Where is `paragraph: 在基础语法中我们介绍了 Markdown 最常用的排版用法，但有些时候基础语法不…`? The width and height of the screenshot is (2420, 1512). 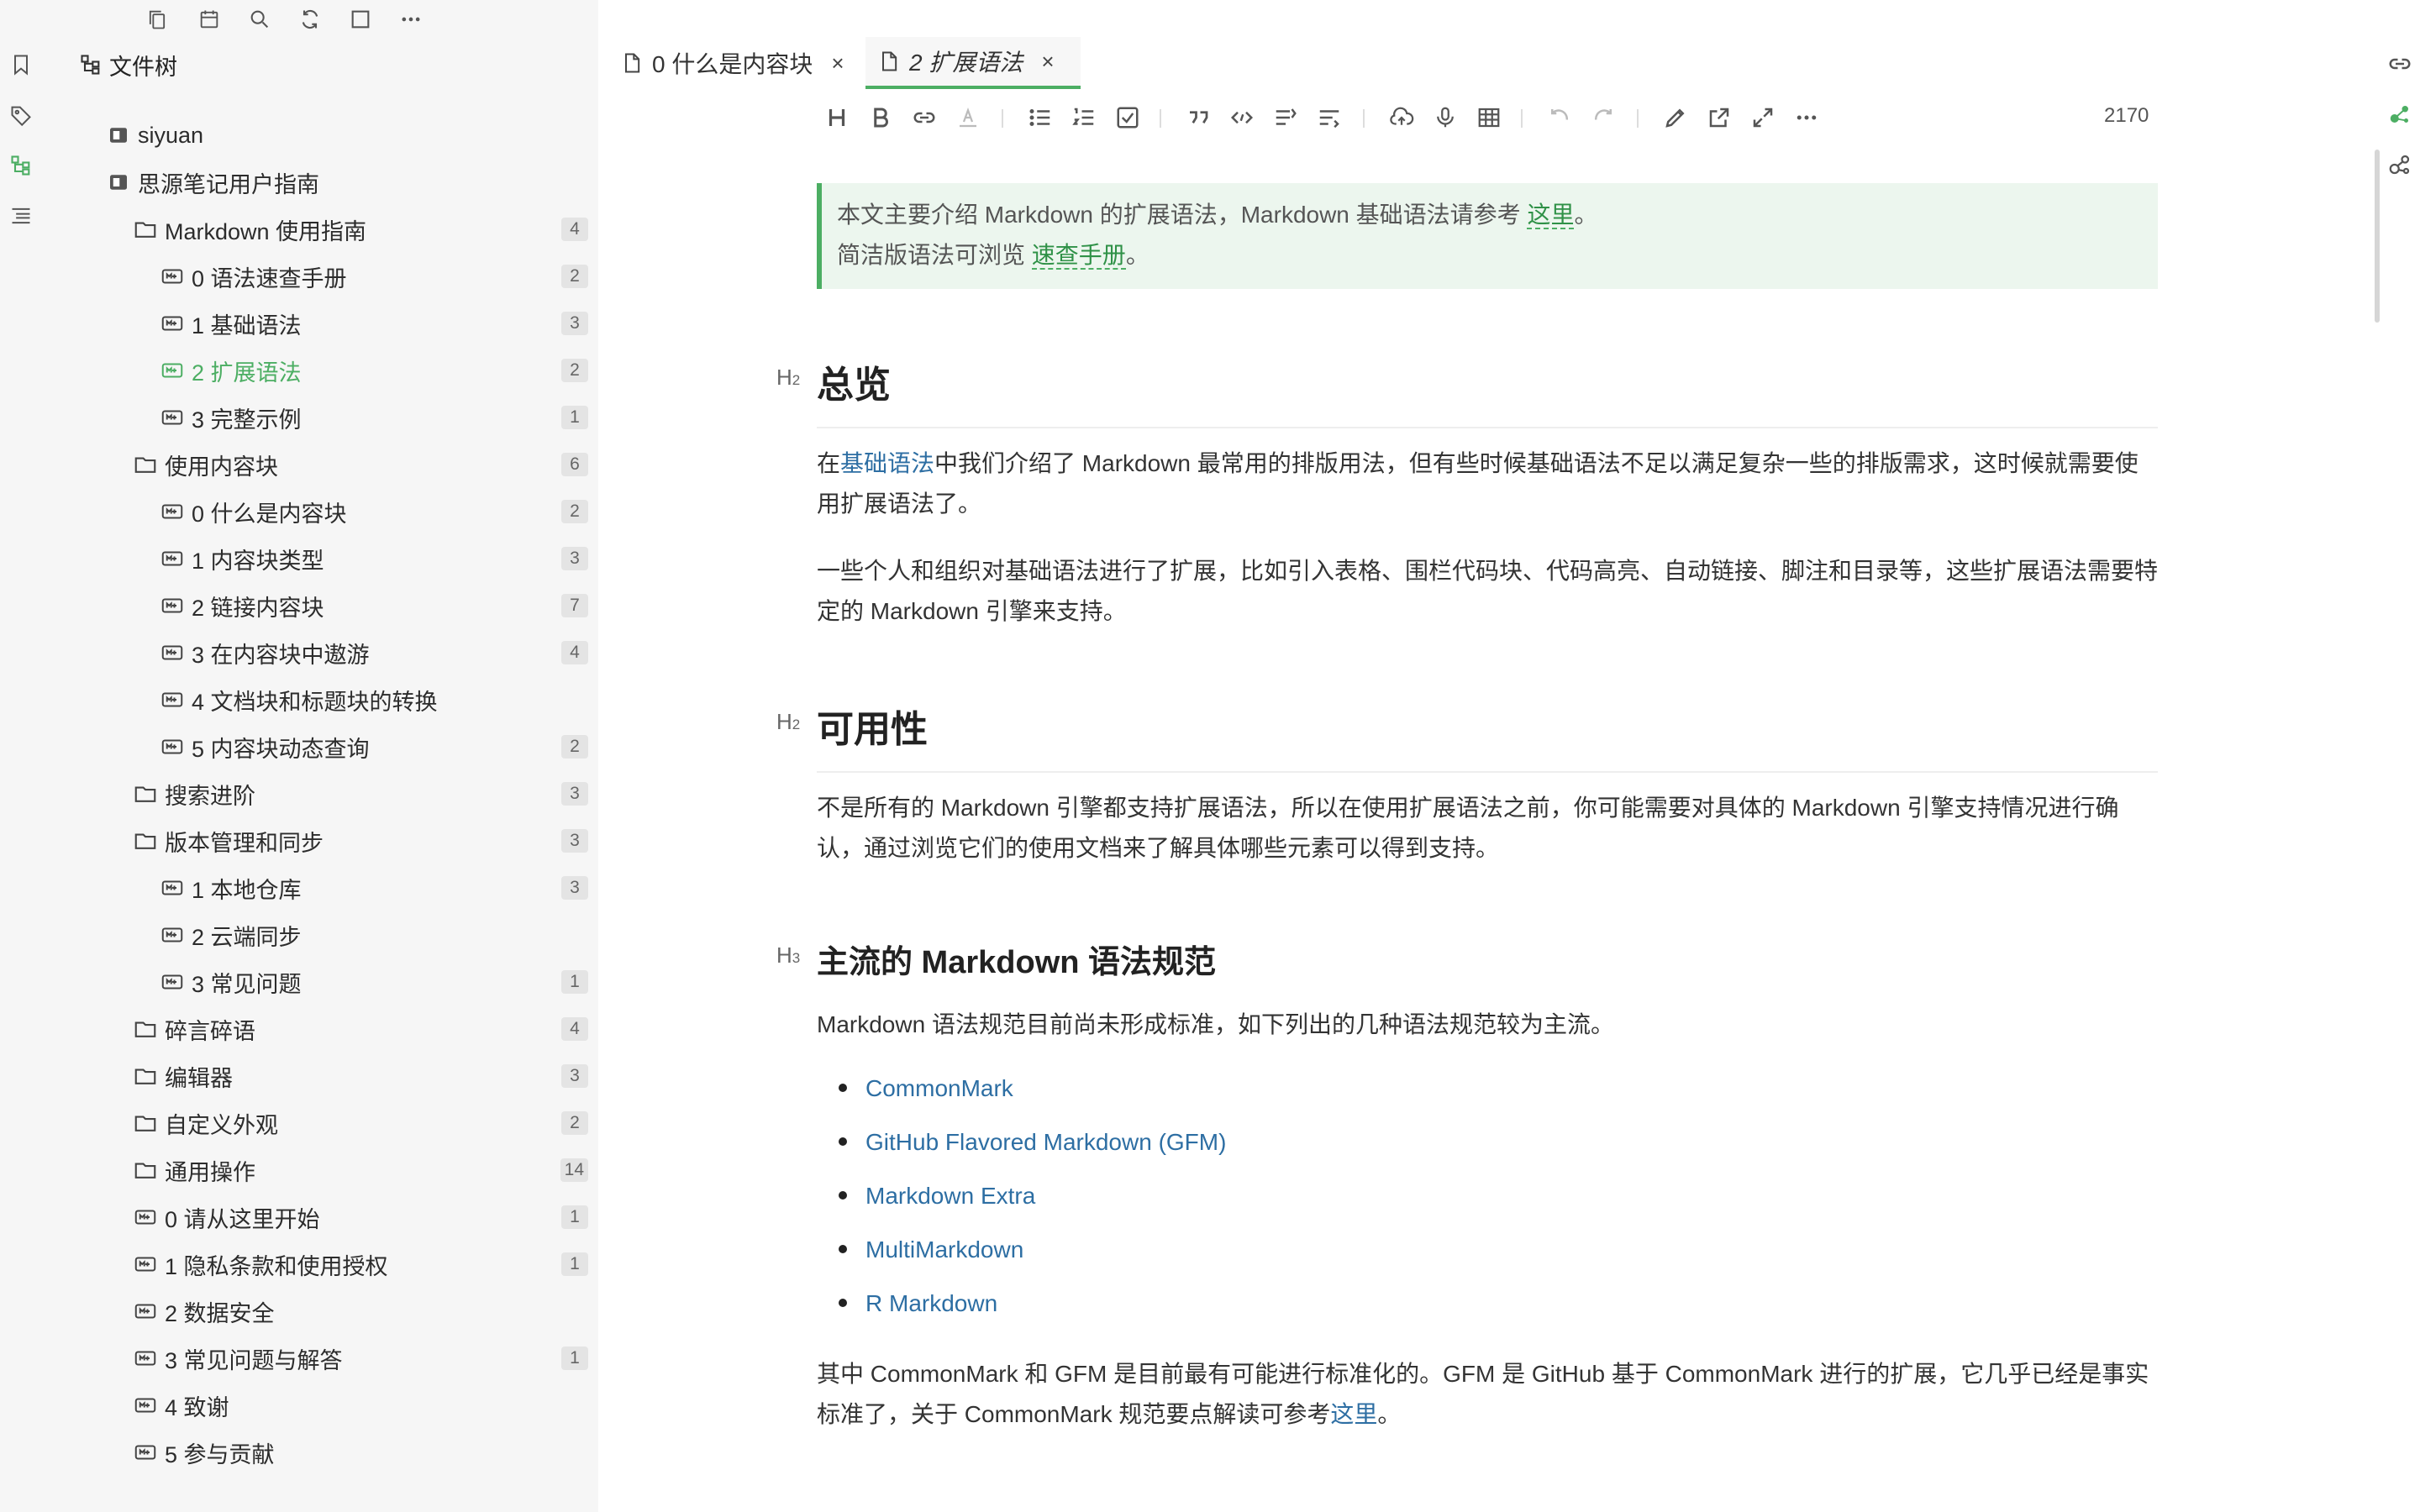
paragraph: 在基础语法中我们介绍了 Markdown 最常用的排版用法，但有些时候基础语法不… is located at coordinates (1487, 484).